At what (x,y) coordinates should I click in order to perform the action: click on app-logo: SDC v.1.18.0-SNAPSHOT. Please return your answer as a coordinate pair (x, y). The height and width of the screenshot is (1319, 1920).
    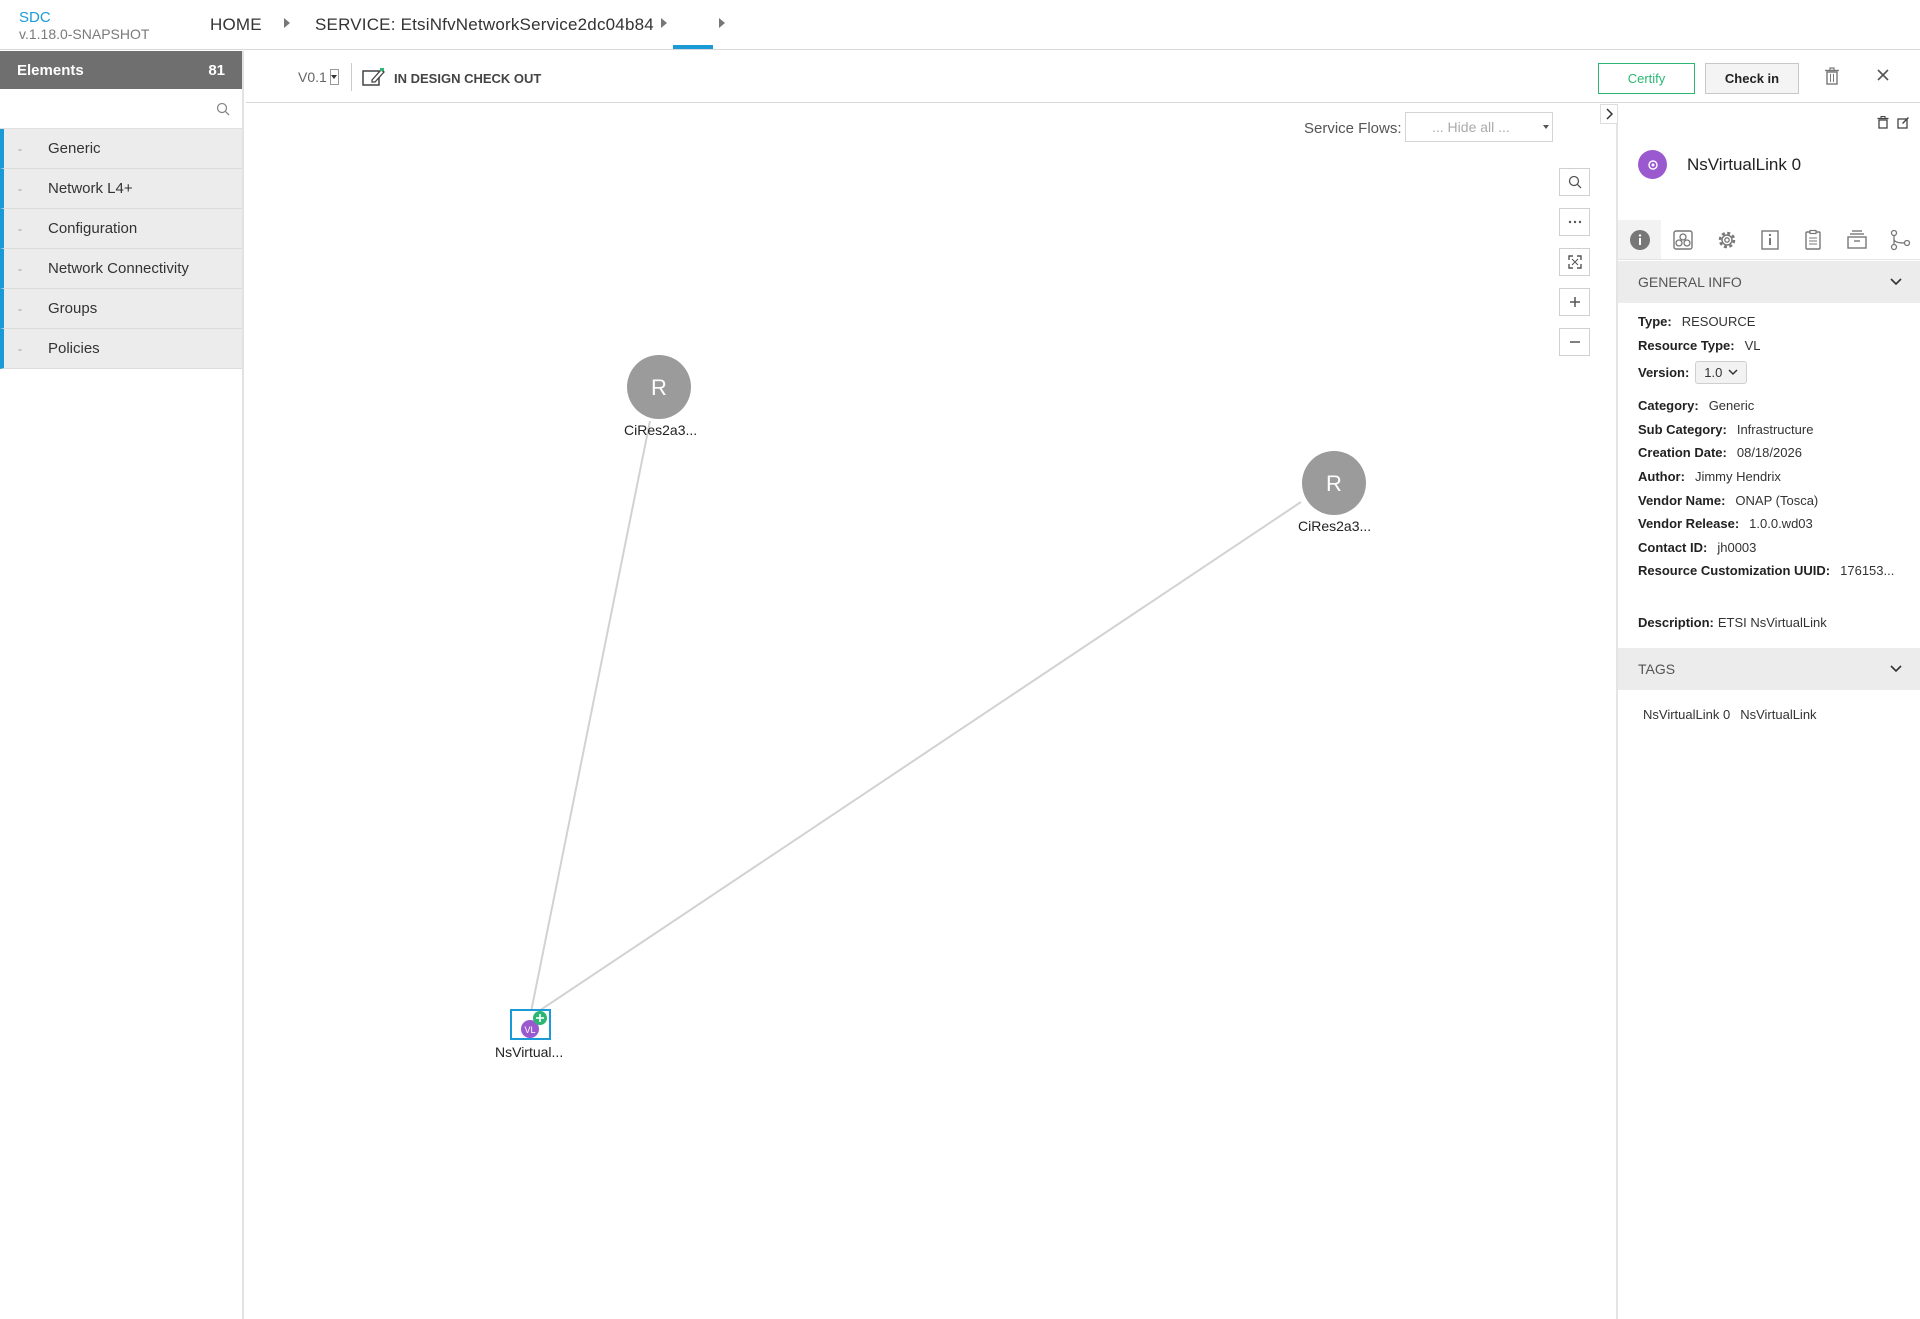
    Looking at the image, I should click on (84, 26).